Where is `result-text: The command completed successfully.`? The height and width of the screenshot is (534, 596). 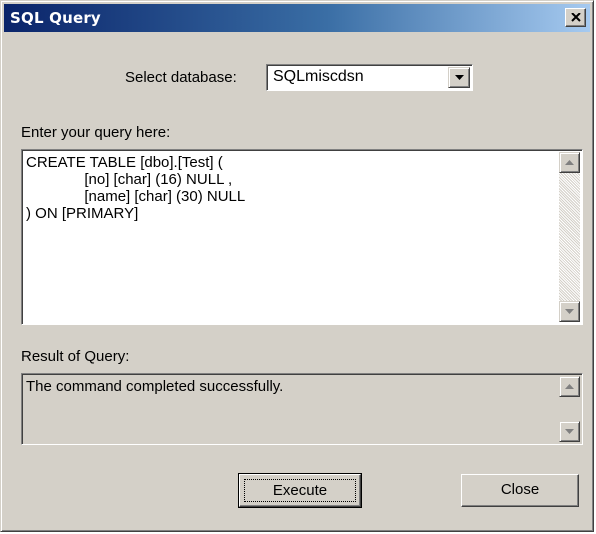 result-text: The command completed successfully. is located at coordinates (155, 386).